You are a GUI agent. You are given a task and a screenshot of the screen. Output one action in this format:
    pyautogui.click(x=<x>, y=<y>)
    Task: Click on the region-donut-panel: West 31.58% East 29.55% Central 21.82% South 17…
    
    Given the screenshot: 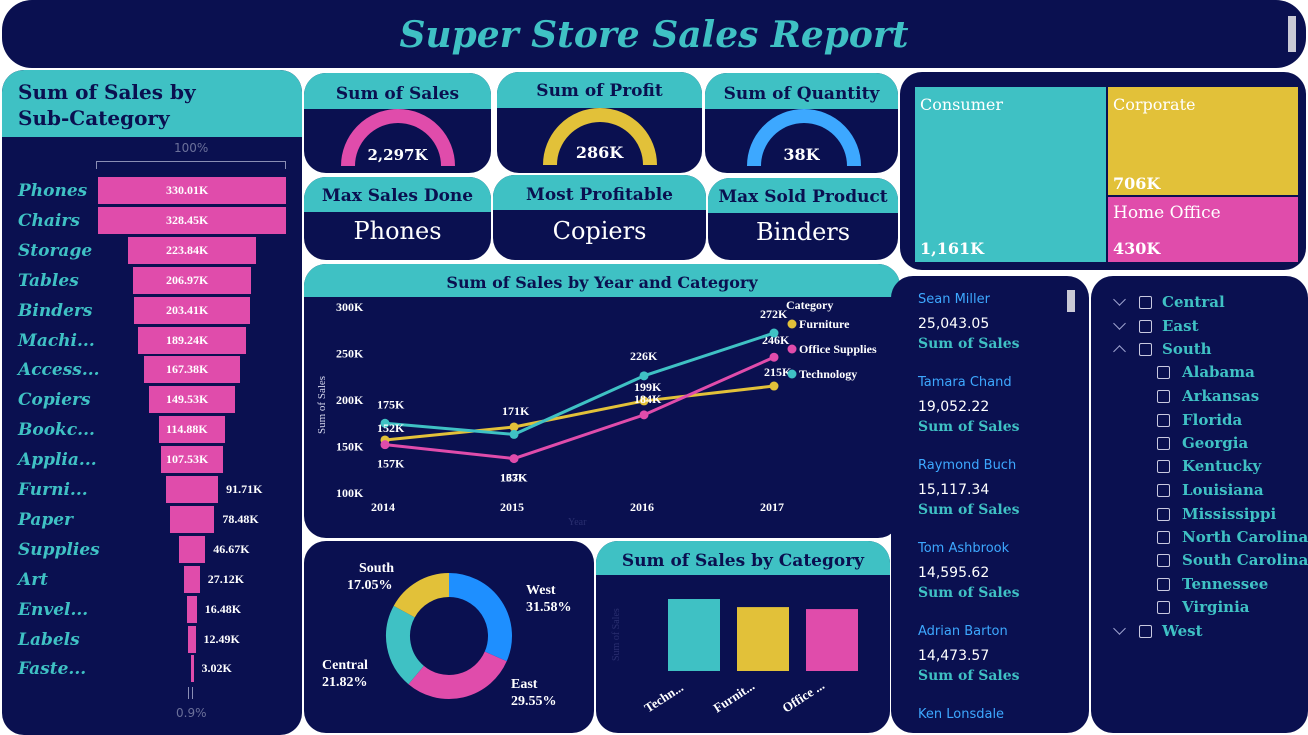 What is the action you would take?
    pyautogui.click(x=449, y=637)
    